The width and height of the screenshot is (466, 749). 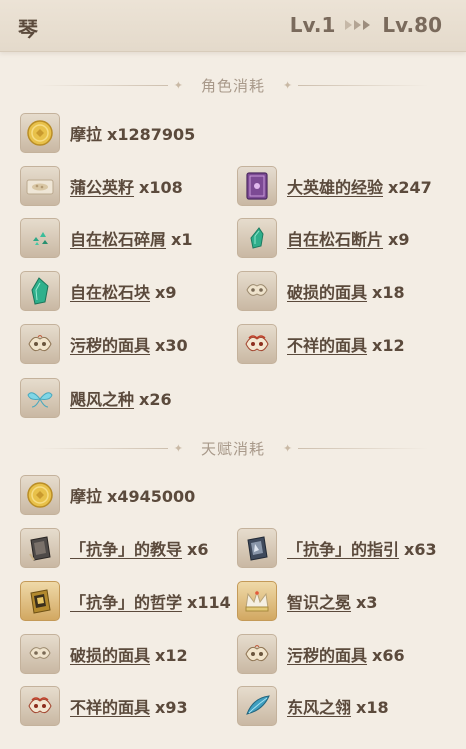 What do you see at coordinates (101, 186) in the screenshot?
I see `material-item: 蒲公英籽 x108` at bounding box center [101, 186].